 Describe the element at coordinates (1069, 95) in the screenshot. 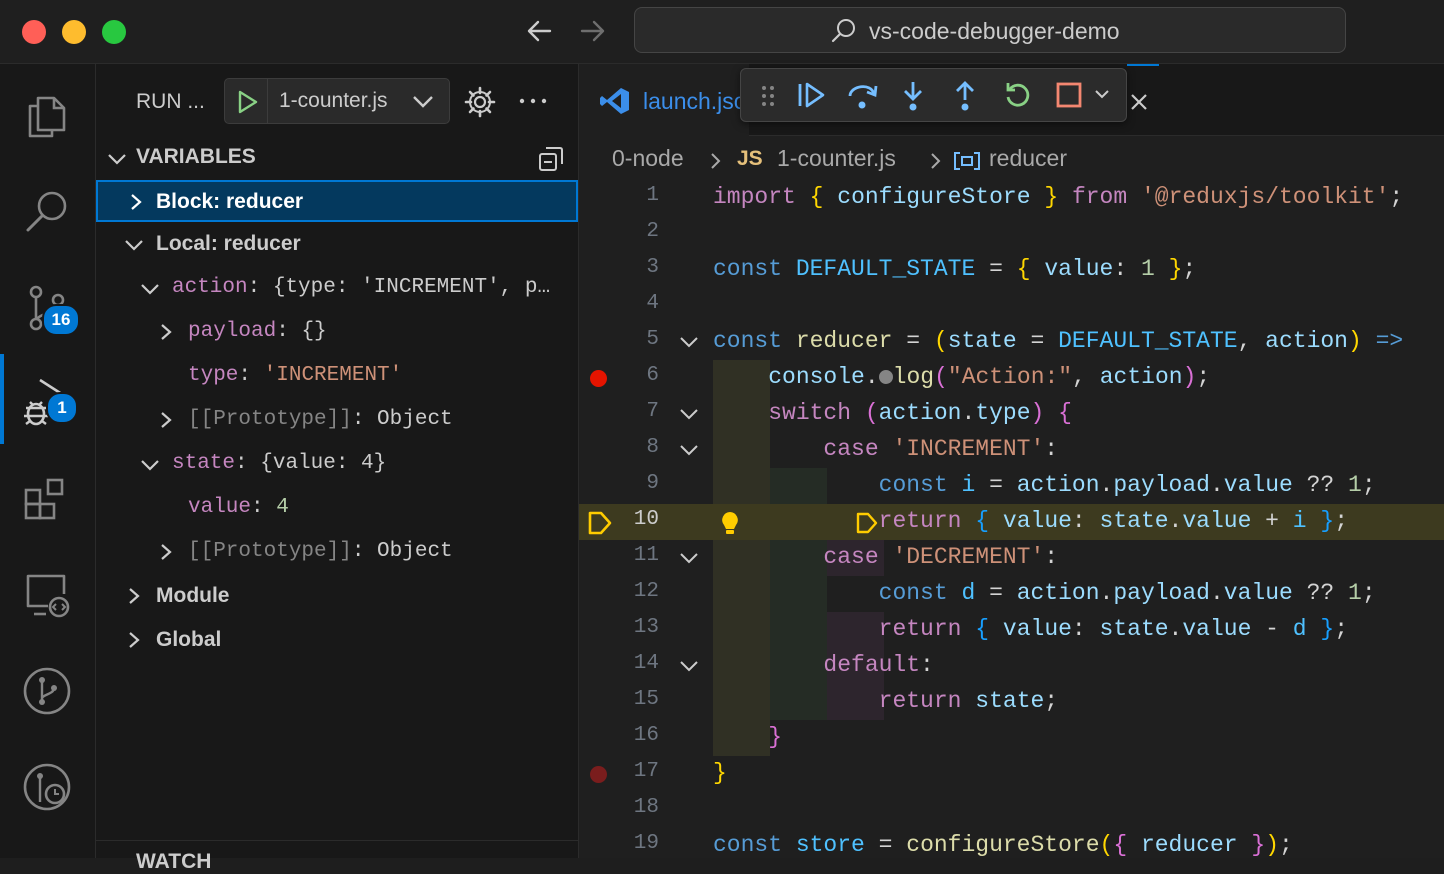

I see `stop-icon` at that location.